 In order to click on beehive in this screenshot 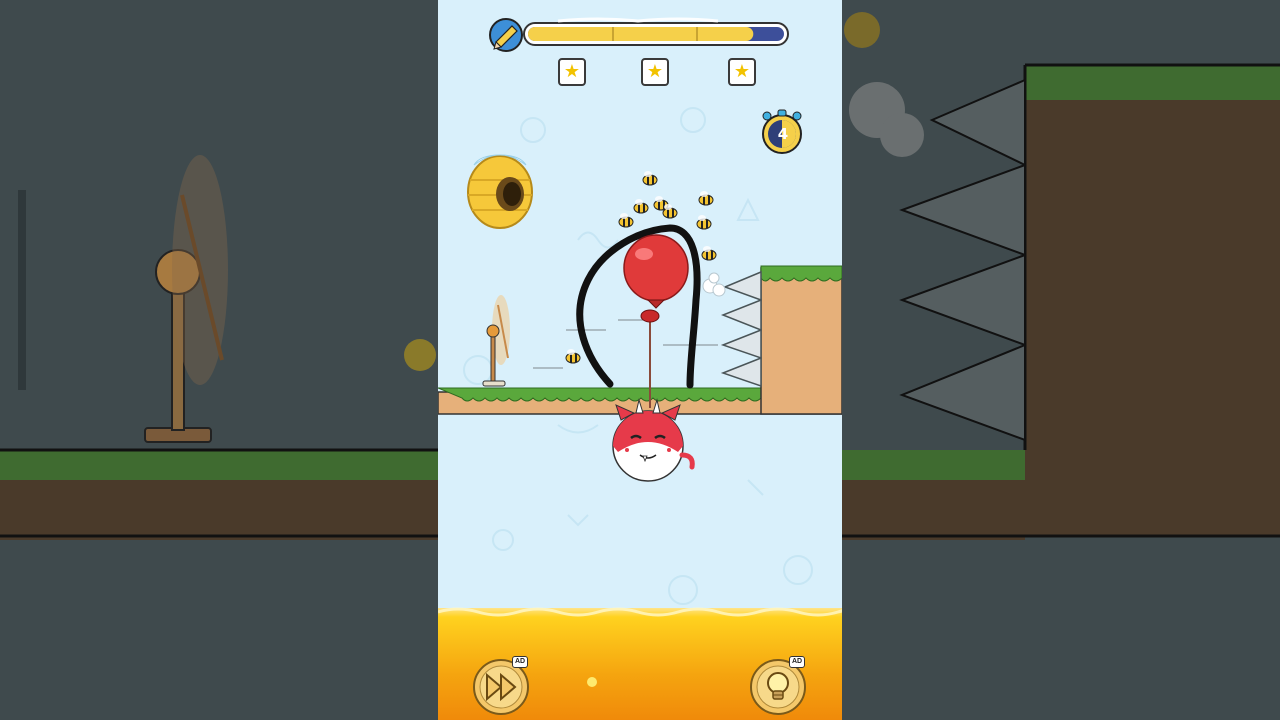, I will do `click(500, 191)`.